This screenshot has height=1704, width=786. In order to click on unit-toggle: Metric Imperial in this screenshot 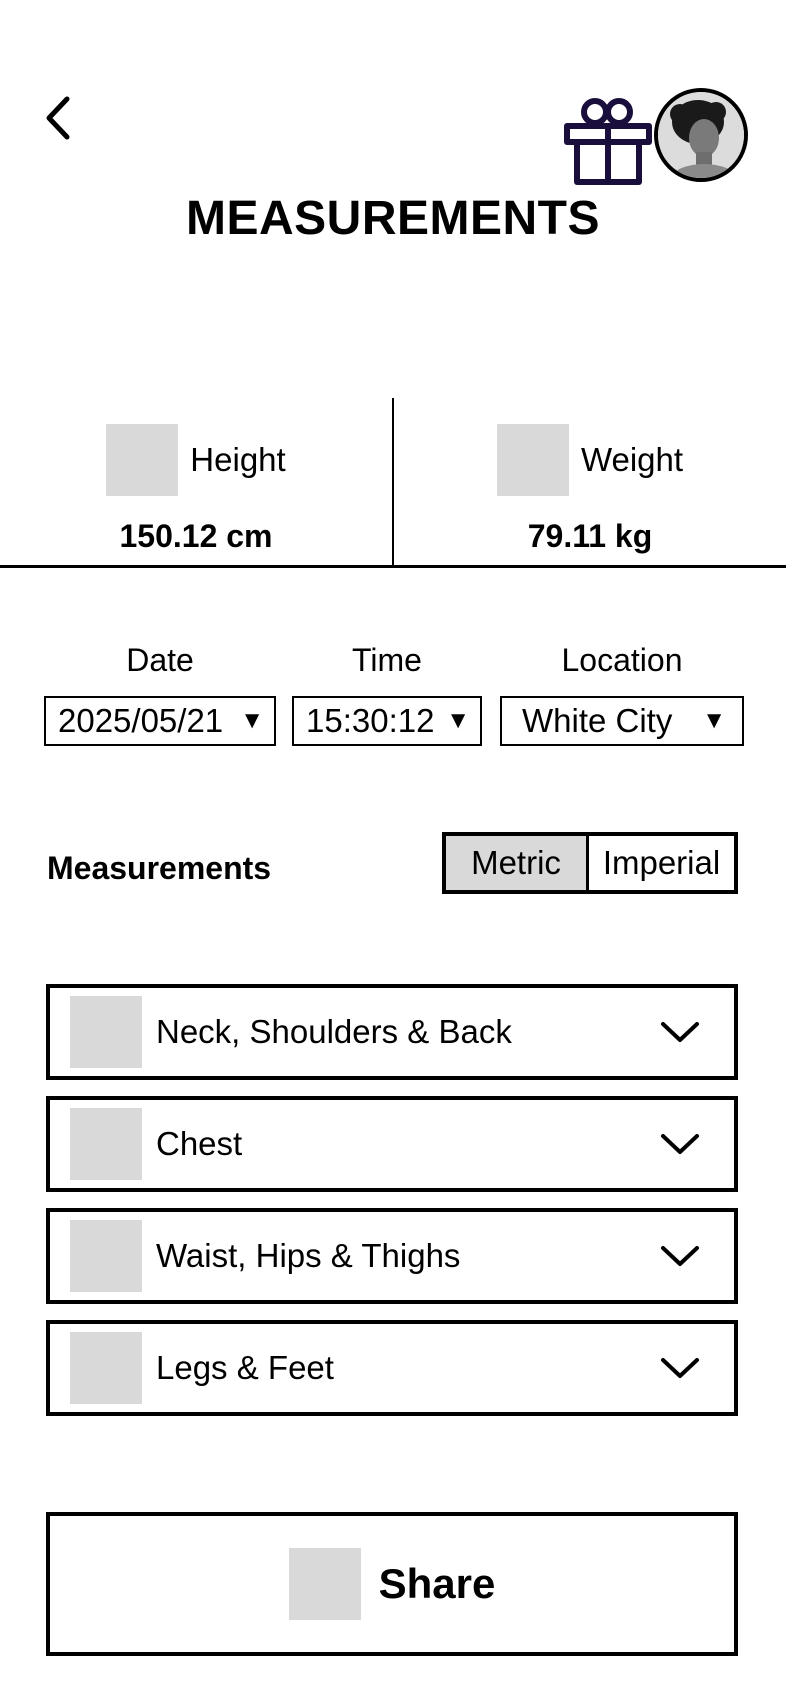, I will do `click(590, 863)`.